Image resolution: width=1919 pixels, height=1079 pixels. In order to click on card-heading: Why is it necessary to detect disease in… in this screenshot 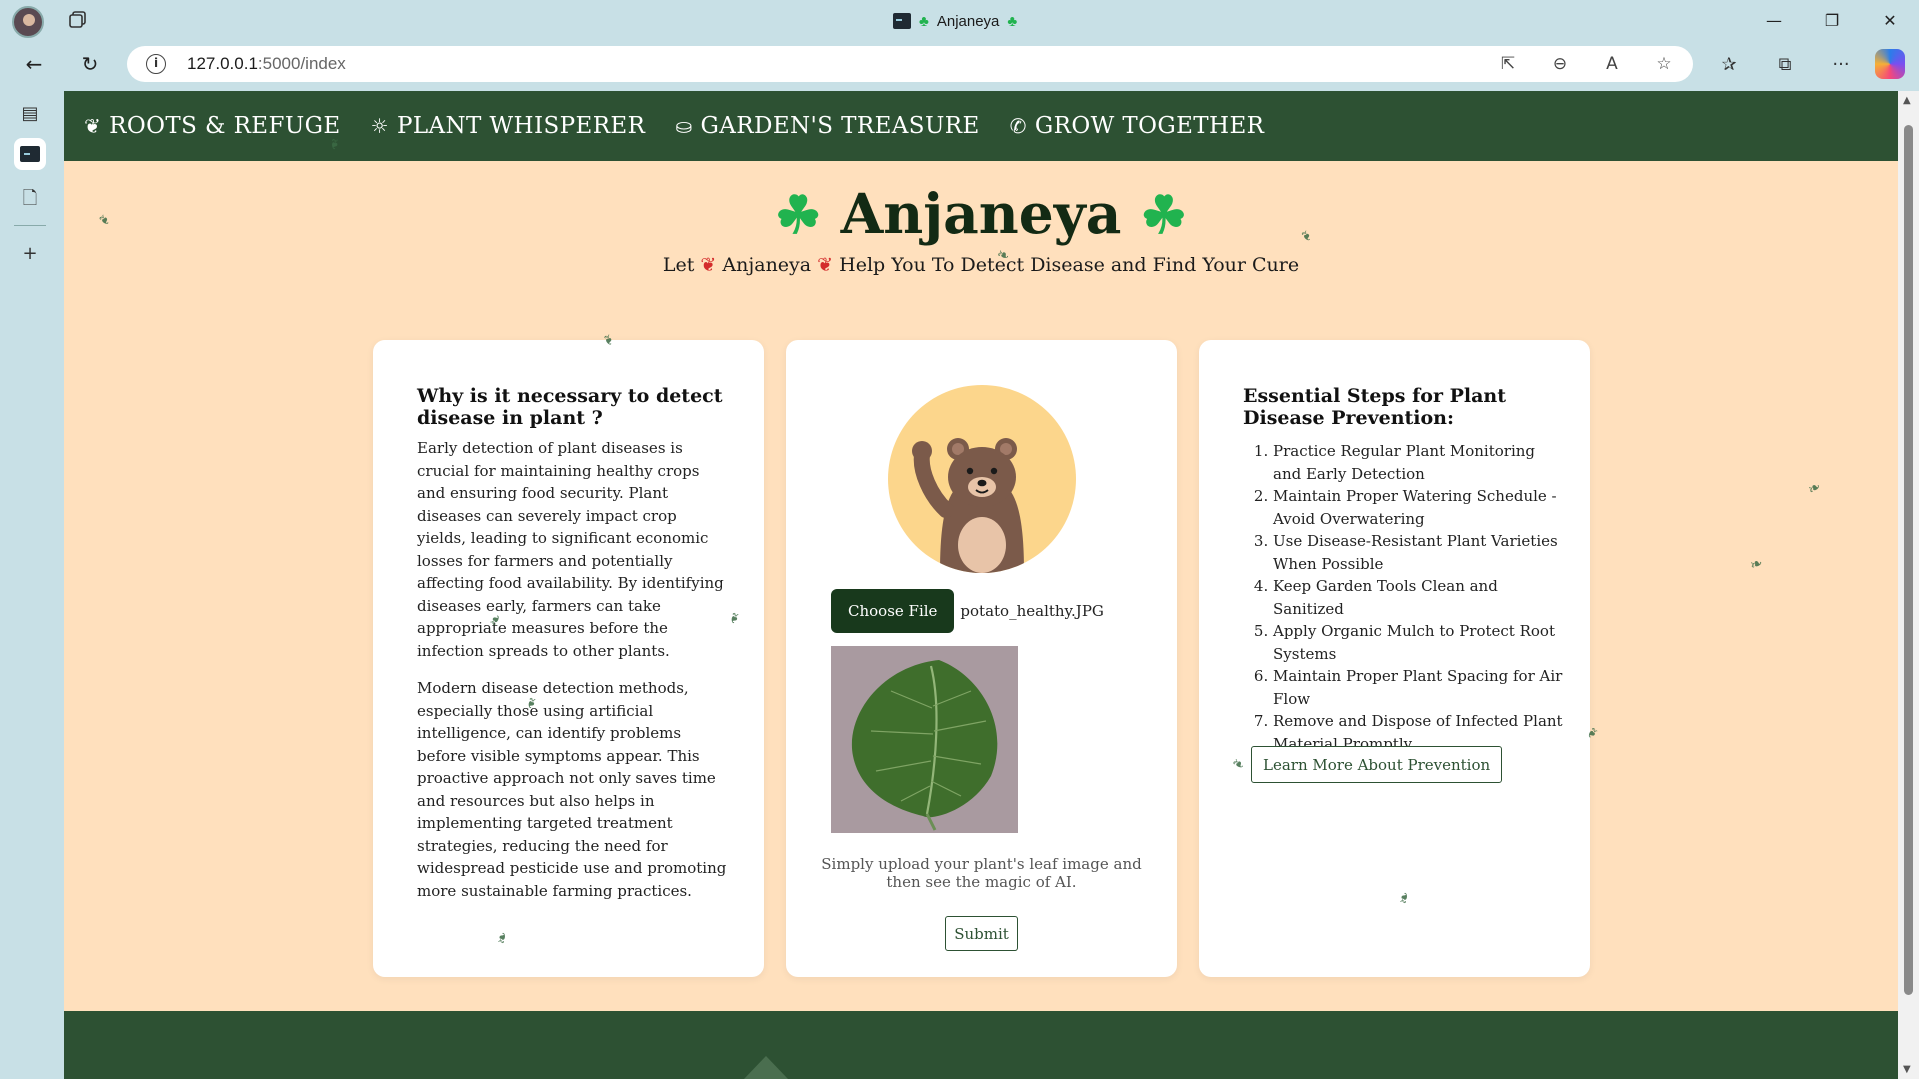, I will do `click(570, 407)`.